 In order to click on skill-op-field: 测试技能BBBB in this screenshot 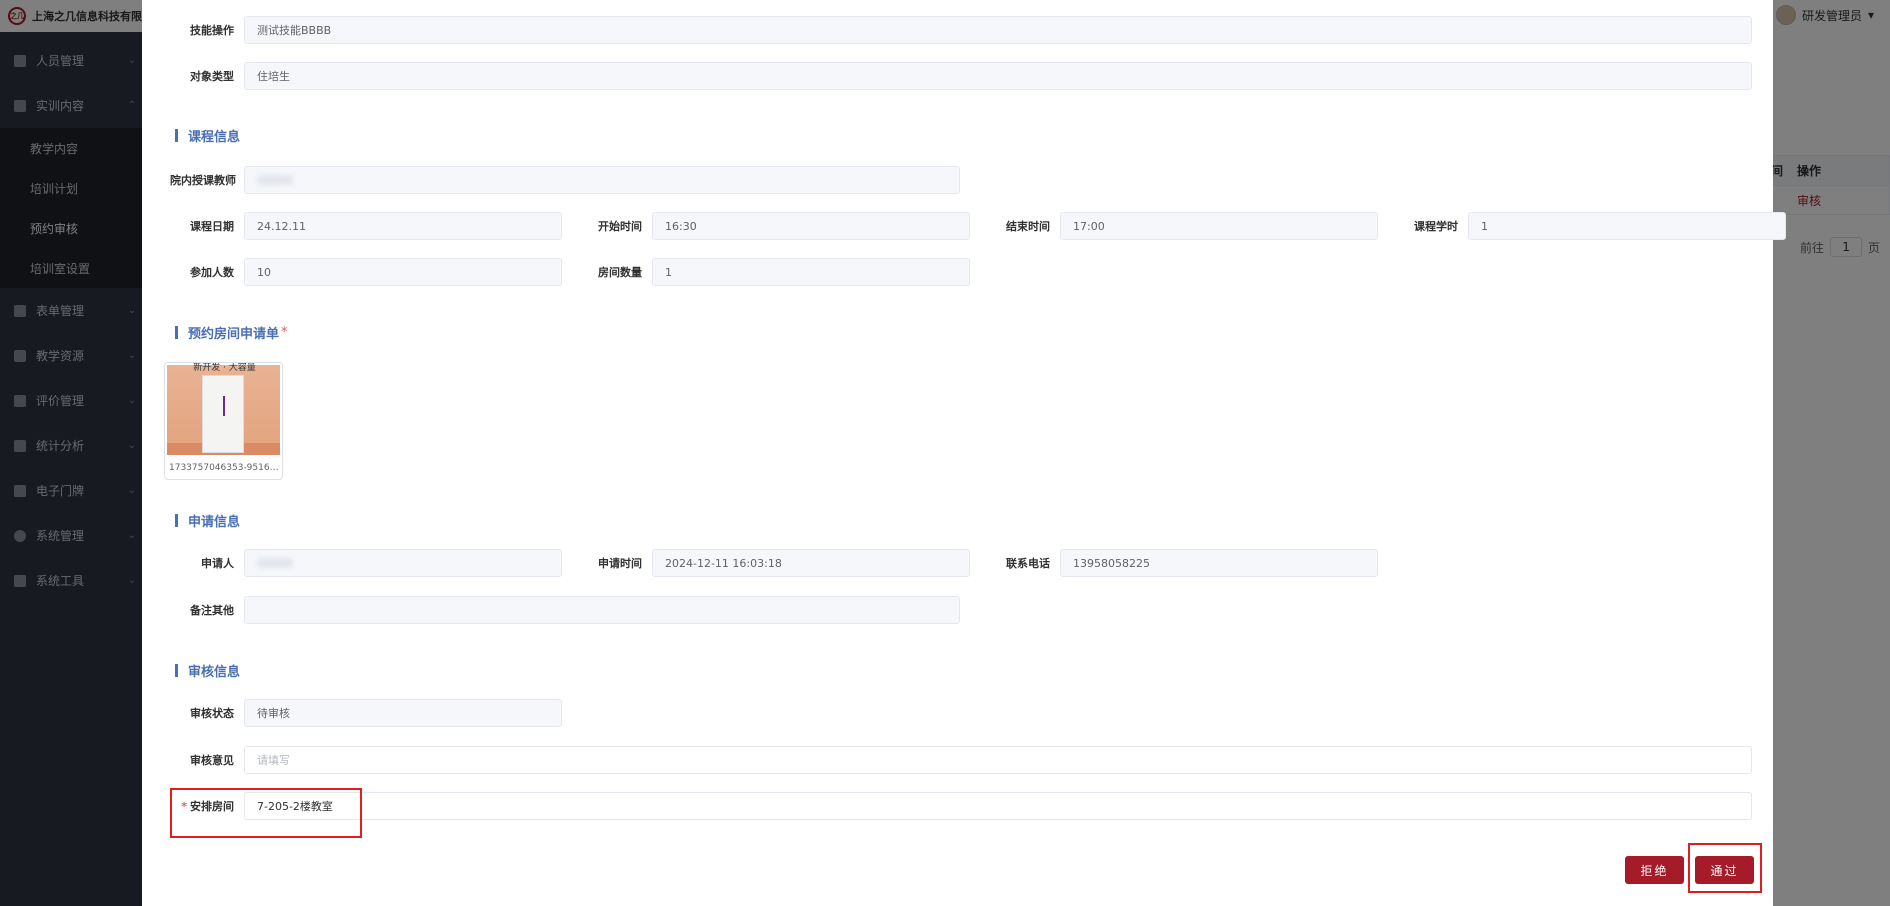, I will do `click(998, 30)`.